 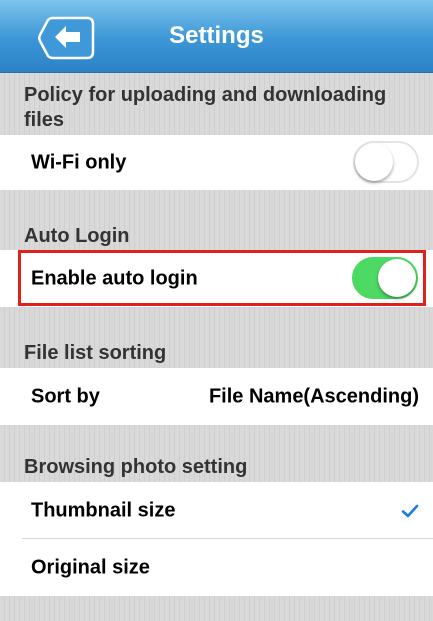 What do you see at coordinates (90, 567) in the screenshot?
I see `original-size-label: Original size` at bounding box center [90, 567].